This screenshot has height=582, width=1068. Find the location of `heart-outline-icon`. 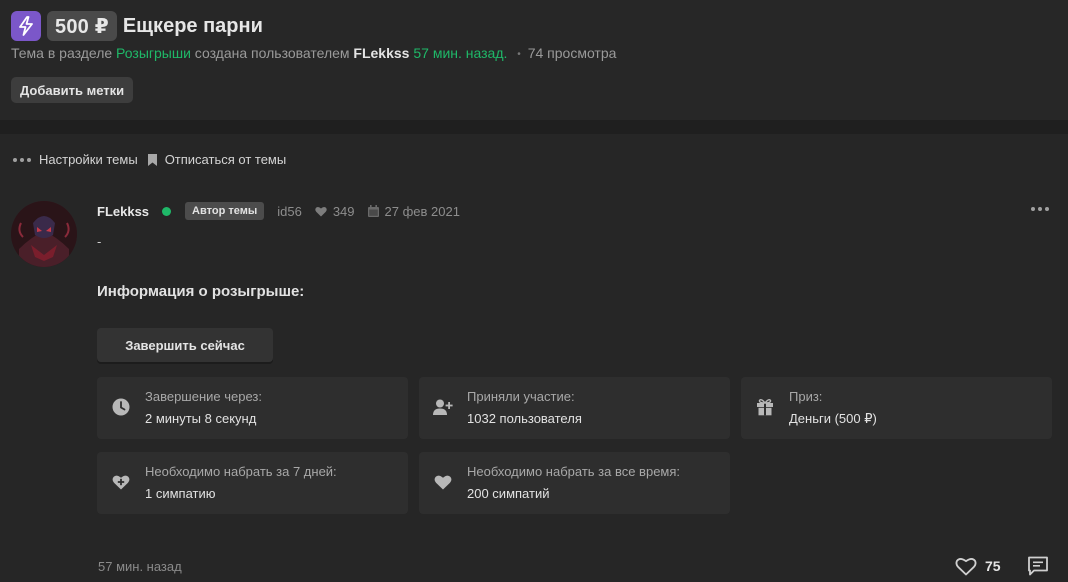

heart-outline-icon is located at coordinates (966, 567).